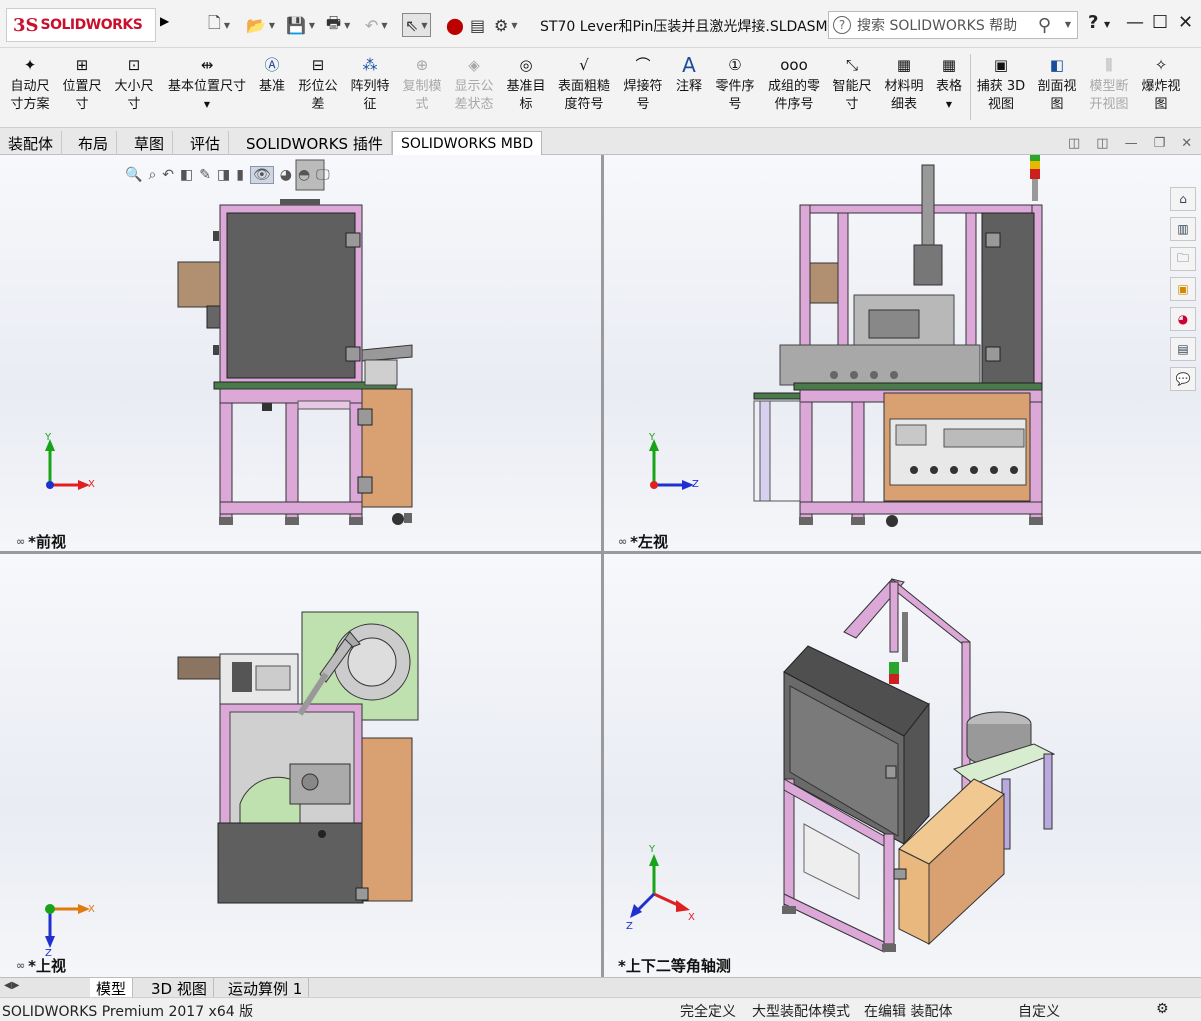 The image size is (1201, 1021). What do you see at coordinates (41, 966) in the screenshot?
I see `viewport-label: ∞ *上视` at bounding box center [41, 966].